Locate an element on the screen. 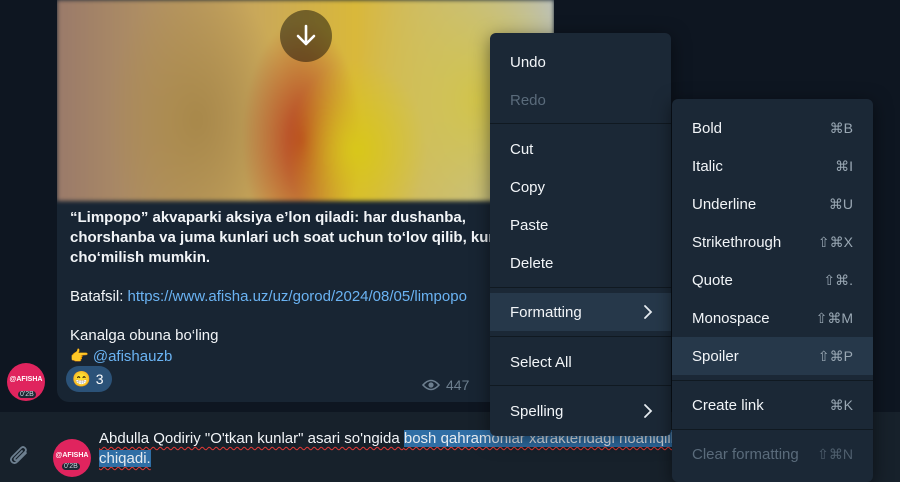 Image resolution: width=900 pixels, height=482 pixels. underline-shortcut: ⌘U is located at coordinates (840, 203).